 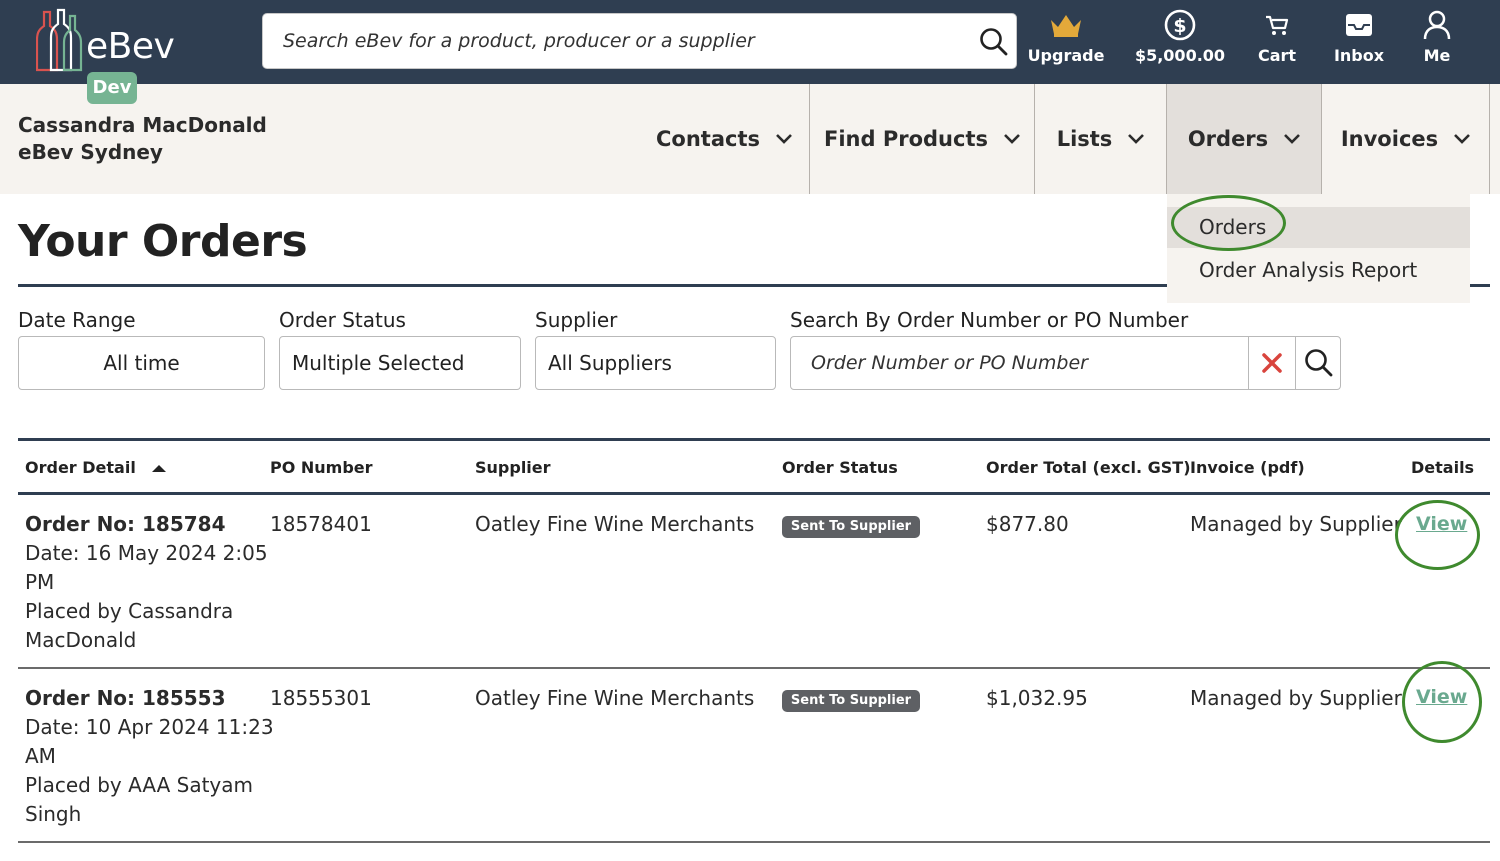 I want to click on orders-dropdown-menu: Orders Order Analysis Report, so click(x=1318, y=248).